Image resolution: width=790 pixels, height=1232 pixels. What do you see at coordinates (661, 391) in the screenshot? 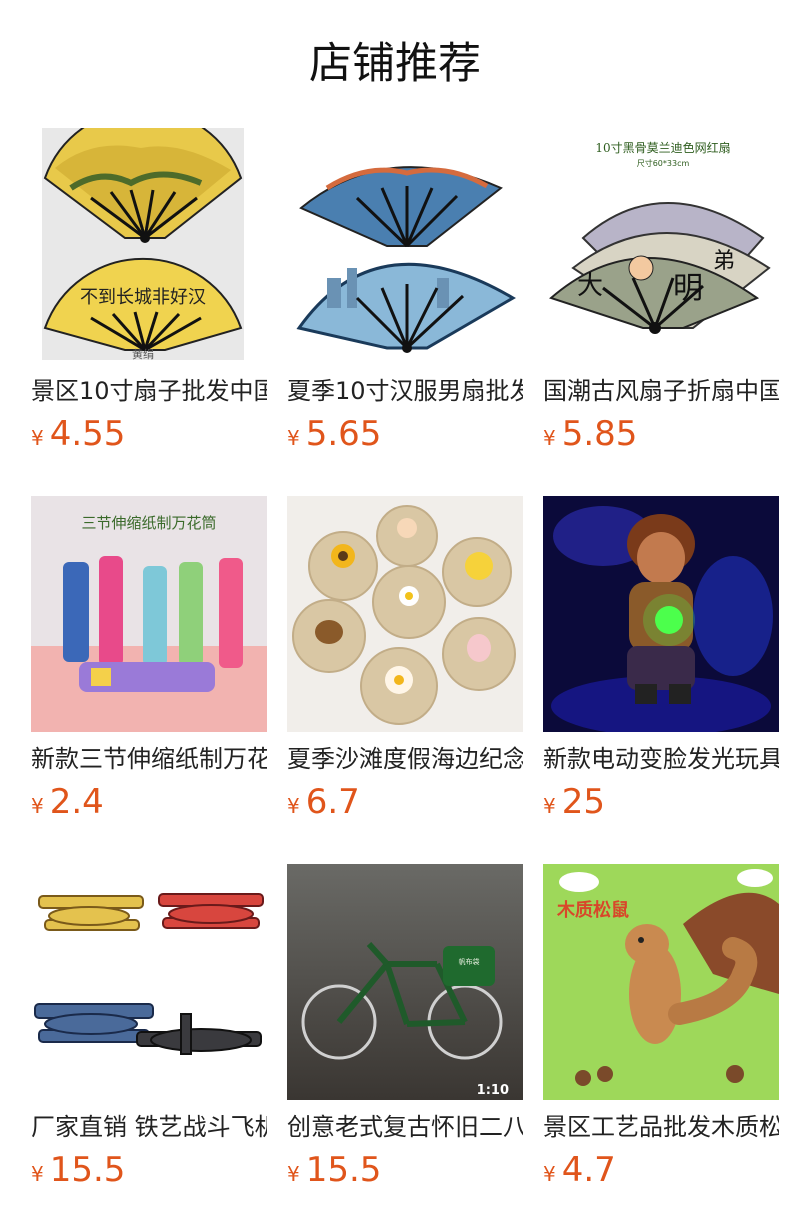
I see `product-name: 国潮古风扇子折扇中国风` at bounding box center [661, 391].